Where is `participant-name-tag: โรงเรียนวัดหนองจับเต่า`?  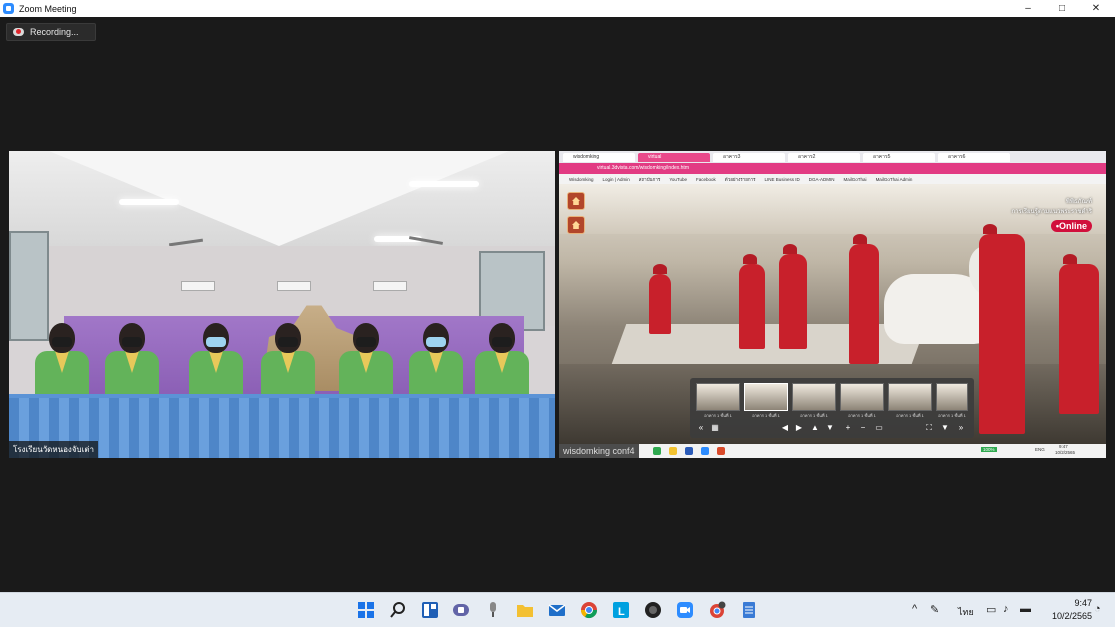 participant-name-tag: โรงเรียนวัดหนองจับเต่า is located at coordinates (54, 449).